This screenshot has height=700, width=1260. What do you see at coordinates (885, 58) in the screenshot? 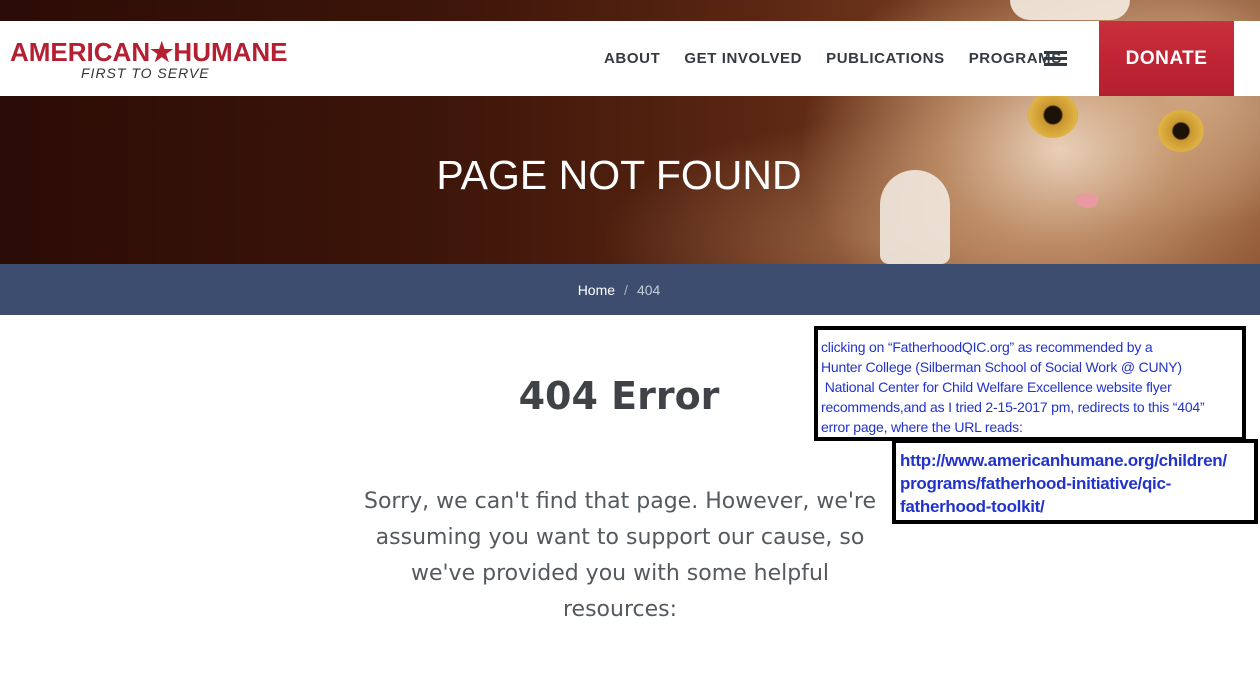
I see `nav-item-publications: PUBLICATIONS` at bounding box center [885, 58].